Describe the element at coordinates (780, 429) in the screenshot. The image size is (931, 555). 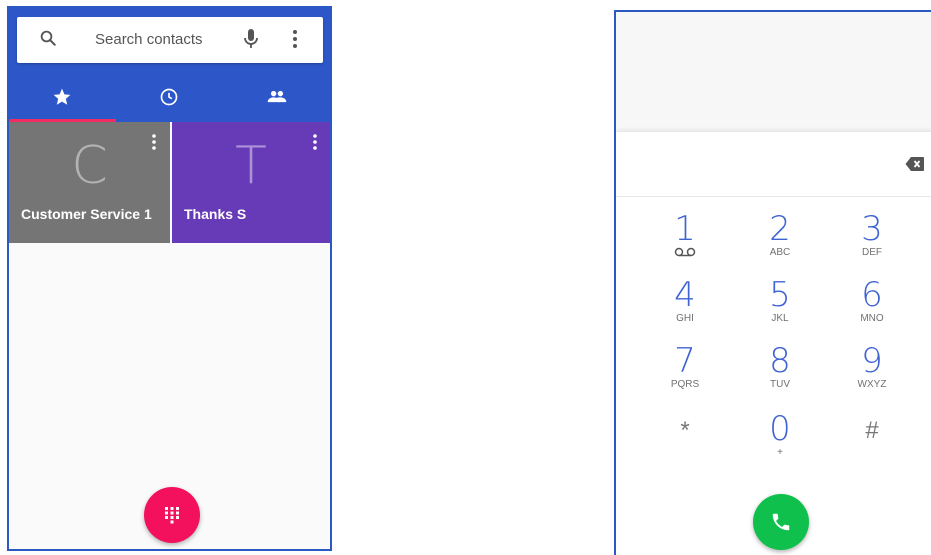
I see `key-digit: 0` at that location.